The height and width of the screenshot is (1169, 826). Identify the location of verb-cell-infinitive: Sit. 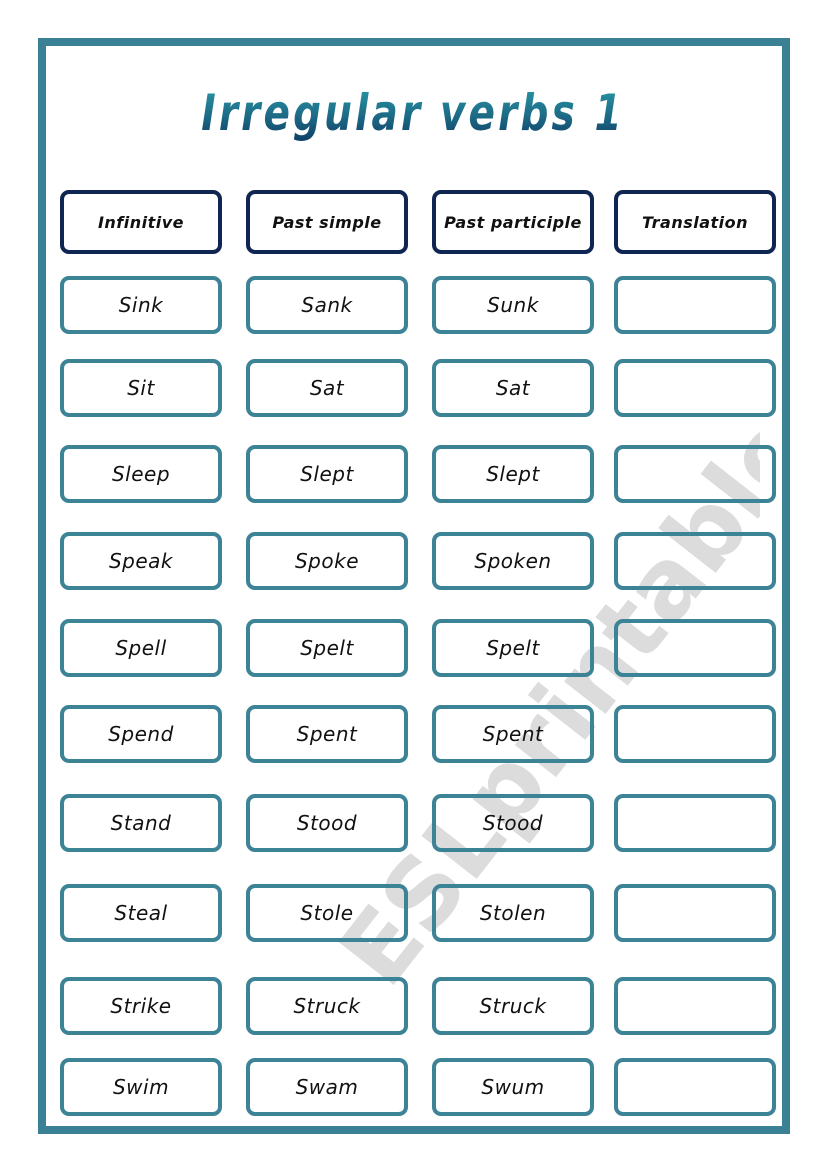
(141, 388).